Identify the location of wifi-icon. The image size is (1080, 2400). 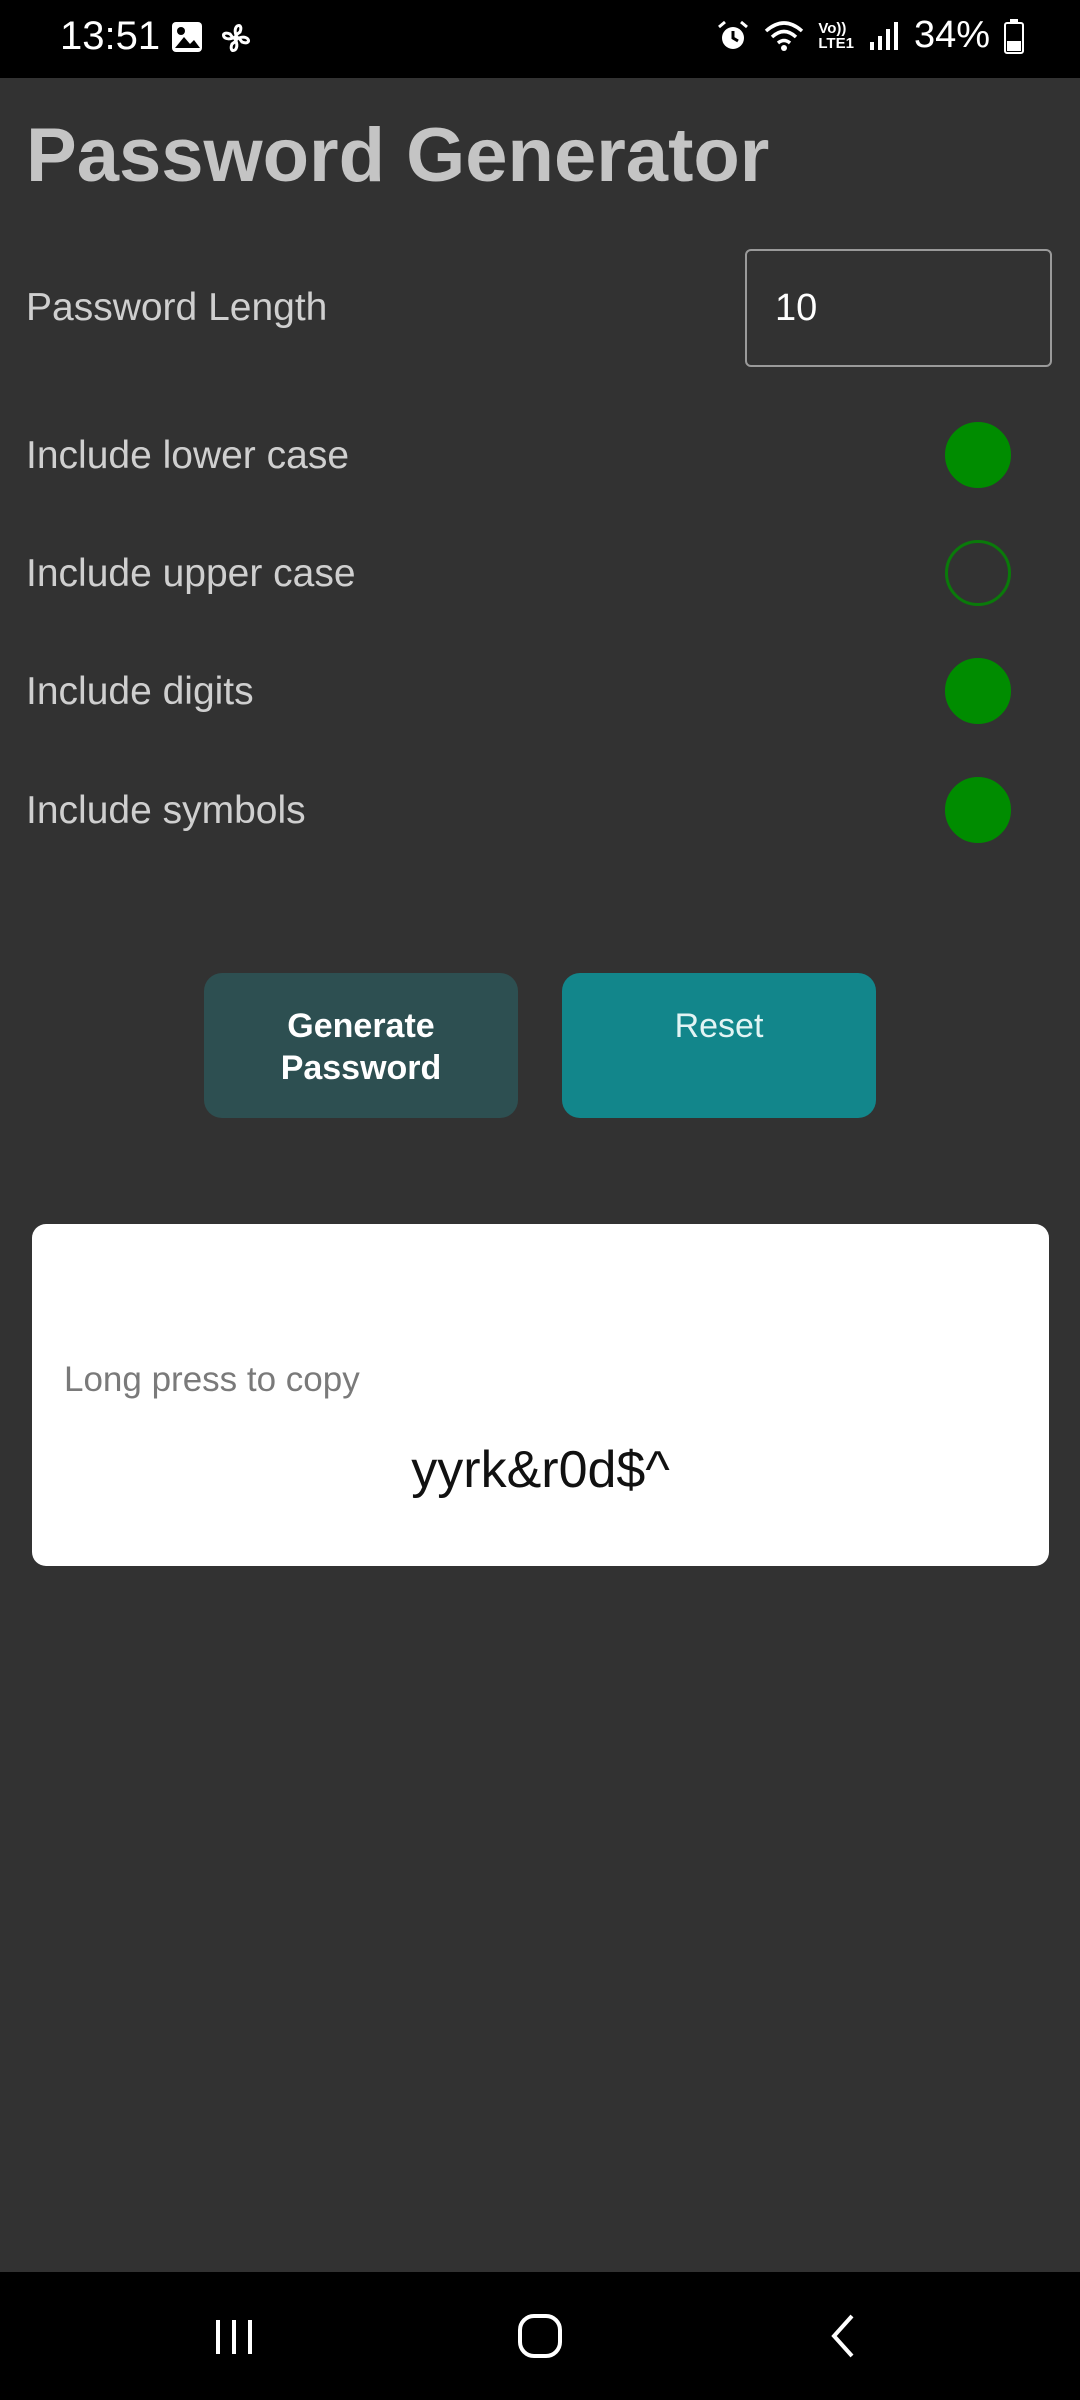
(784, 36).